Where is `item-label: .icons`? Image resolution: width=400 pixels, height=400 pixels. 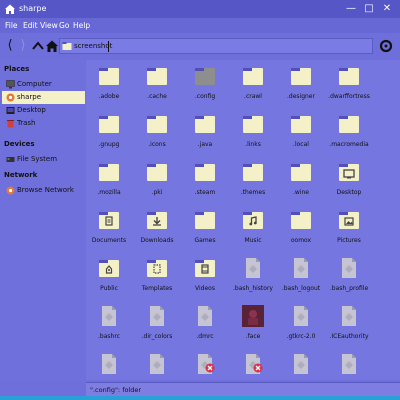
item-label: .icons is located at coordinates (157, 144).